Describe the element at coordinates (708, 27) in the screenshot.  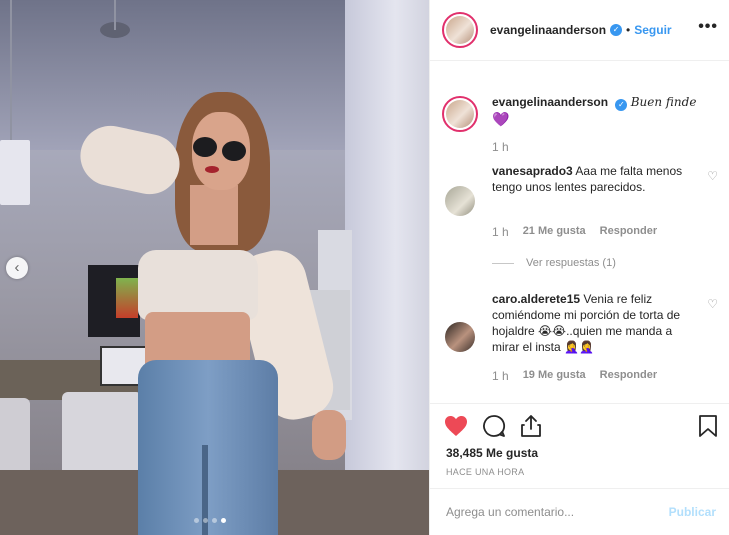
I see `more-icon: •••` at that location.